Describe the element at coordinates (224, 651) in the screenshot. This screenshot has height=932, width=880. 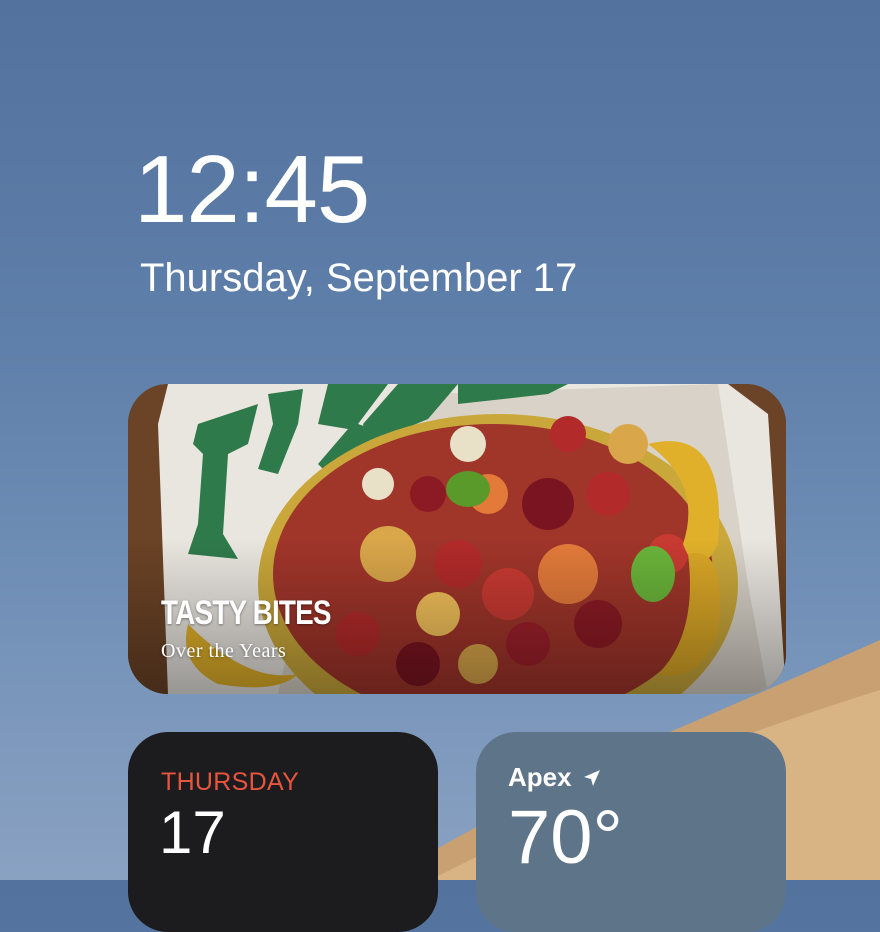
I see `photo-widget-subtitle: Over the Years` at that location.